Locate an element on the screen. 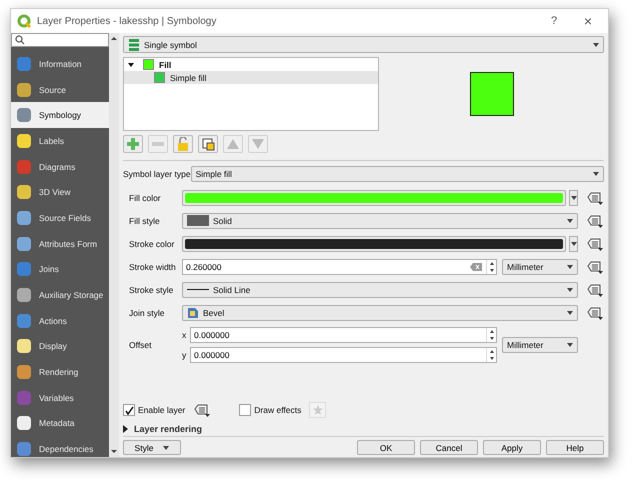  field-label: Fill color is located at coordinates (145, 197).